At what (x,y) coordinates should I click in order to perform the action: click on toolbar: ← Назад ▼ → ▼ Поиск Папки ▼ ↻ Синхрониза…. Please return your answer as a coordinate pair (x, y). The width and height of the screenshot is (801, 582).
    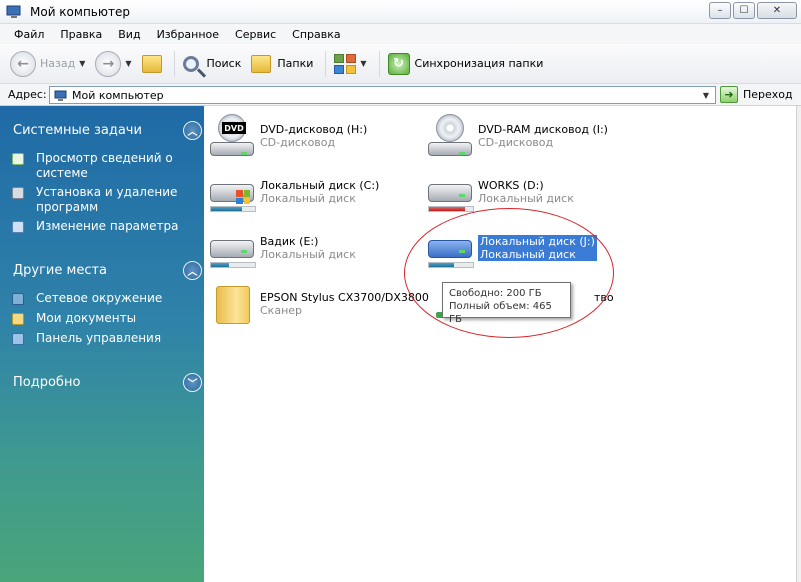
    Looking at the image, I should click on (400, 64).